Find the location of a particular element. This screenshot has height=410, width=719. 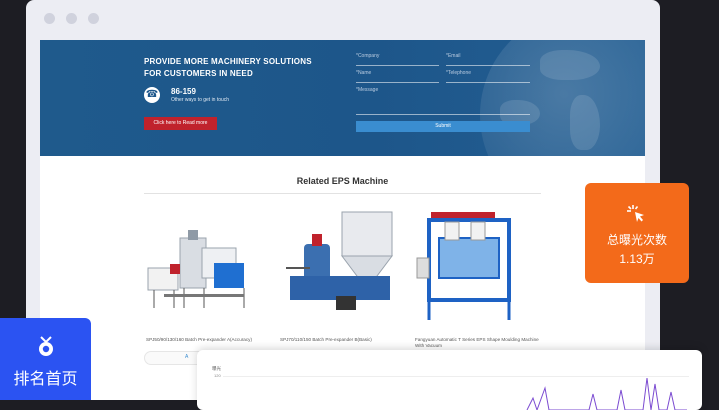

name-field: *Name is located at coordinates (397, 76).